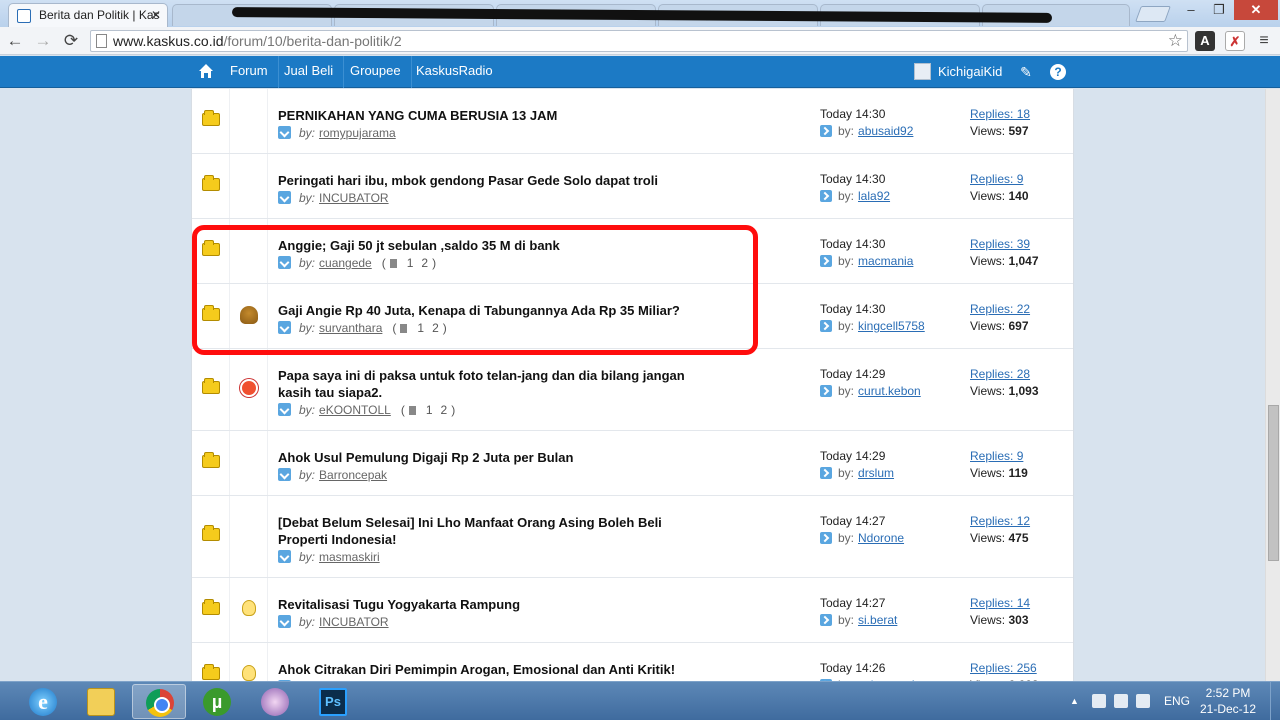  What do you see at coordinates (1000, 521) in the screenshot?
I see `replies-link: Replies: 12` at bounding box center [1000, 521].